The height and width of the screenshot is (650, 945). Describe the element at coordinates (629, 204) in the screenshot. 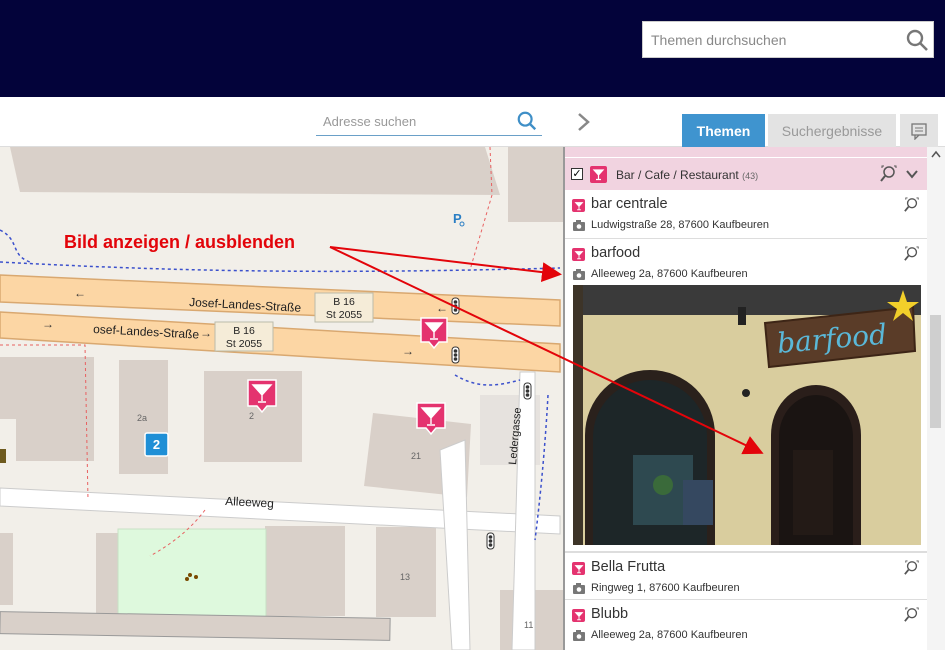

I see `item-name: bar centrale` at that location.